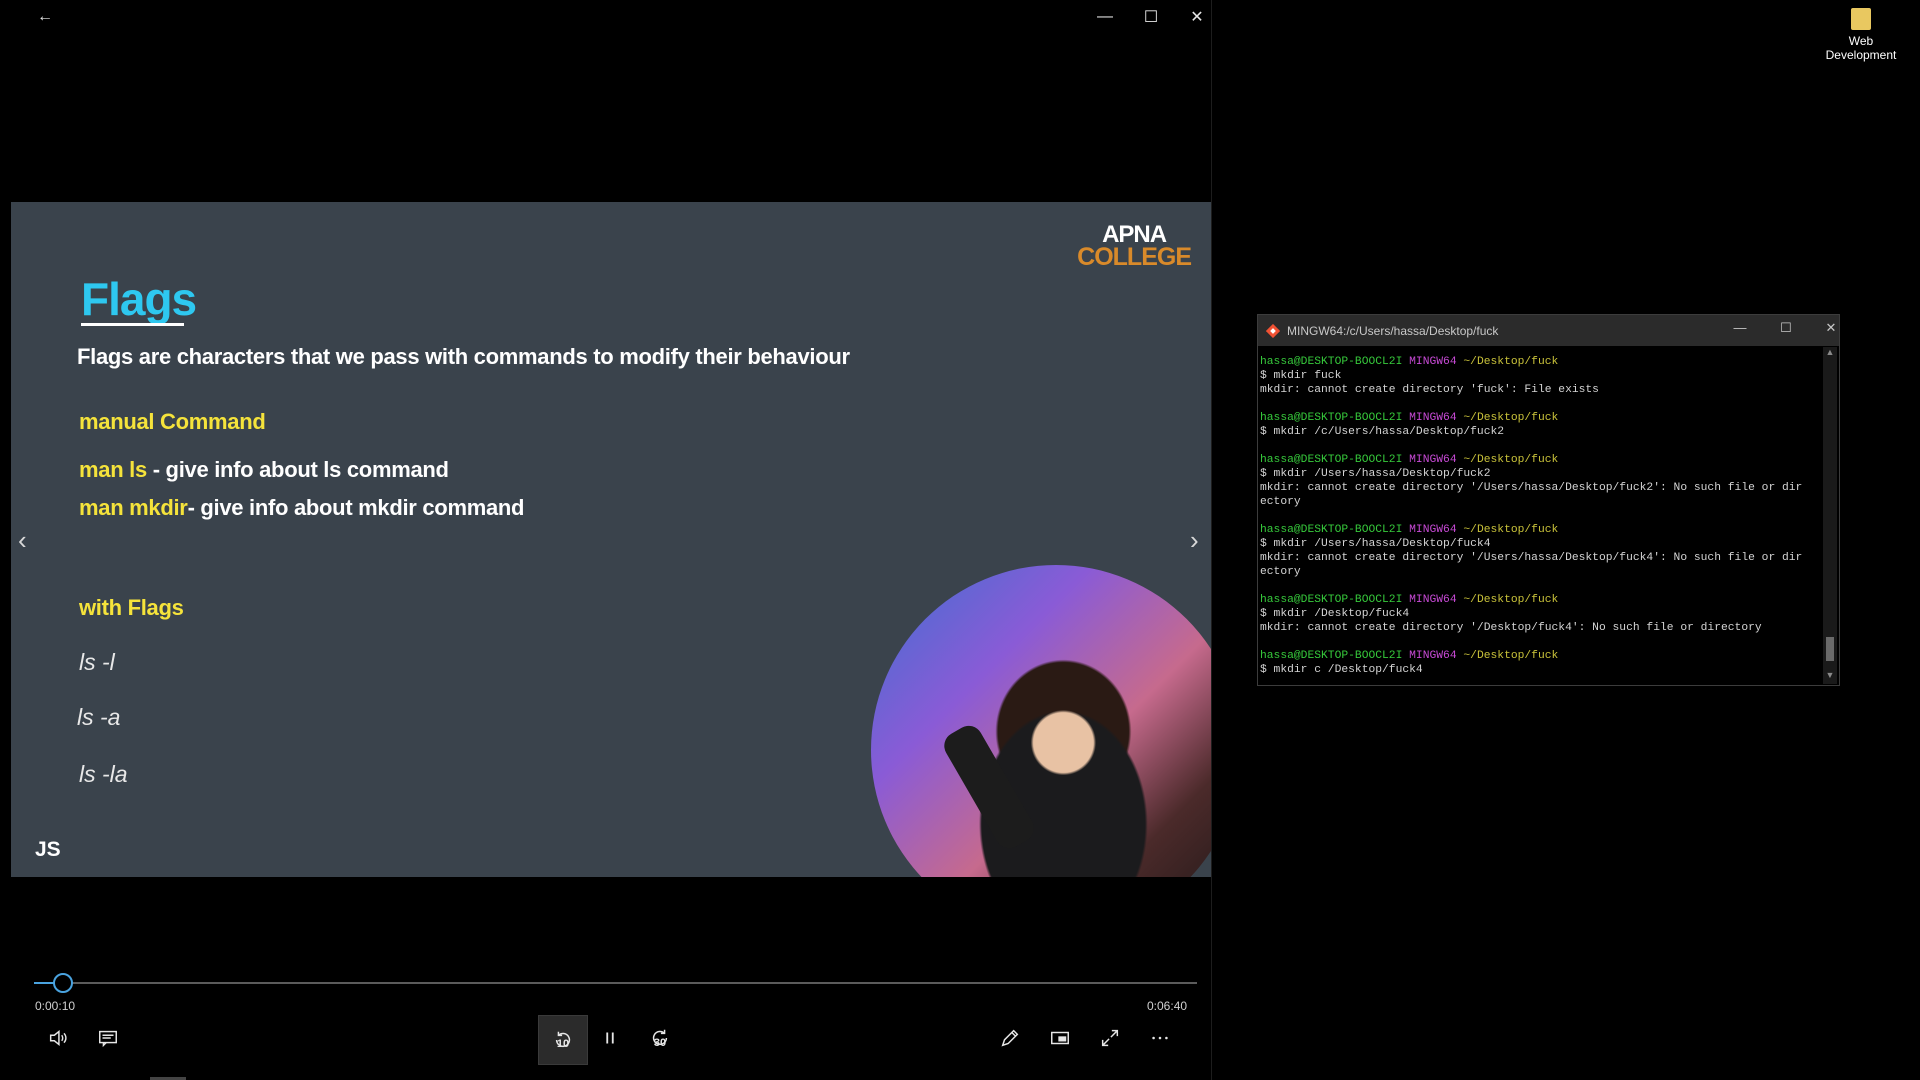  Describe the element at coordinates (563, 1044) in the screenshot. I see `skip-back-seconds: 10` at that location.